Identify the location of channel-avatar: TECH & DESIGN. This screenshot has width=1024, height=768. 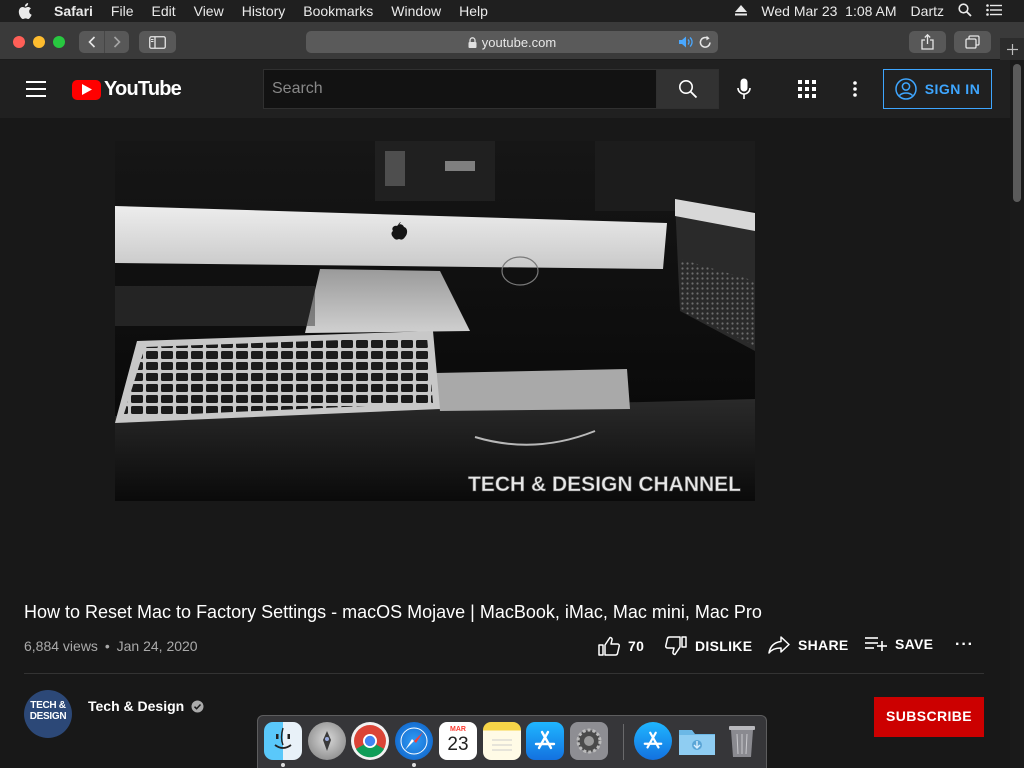
(48, 714).